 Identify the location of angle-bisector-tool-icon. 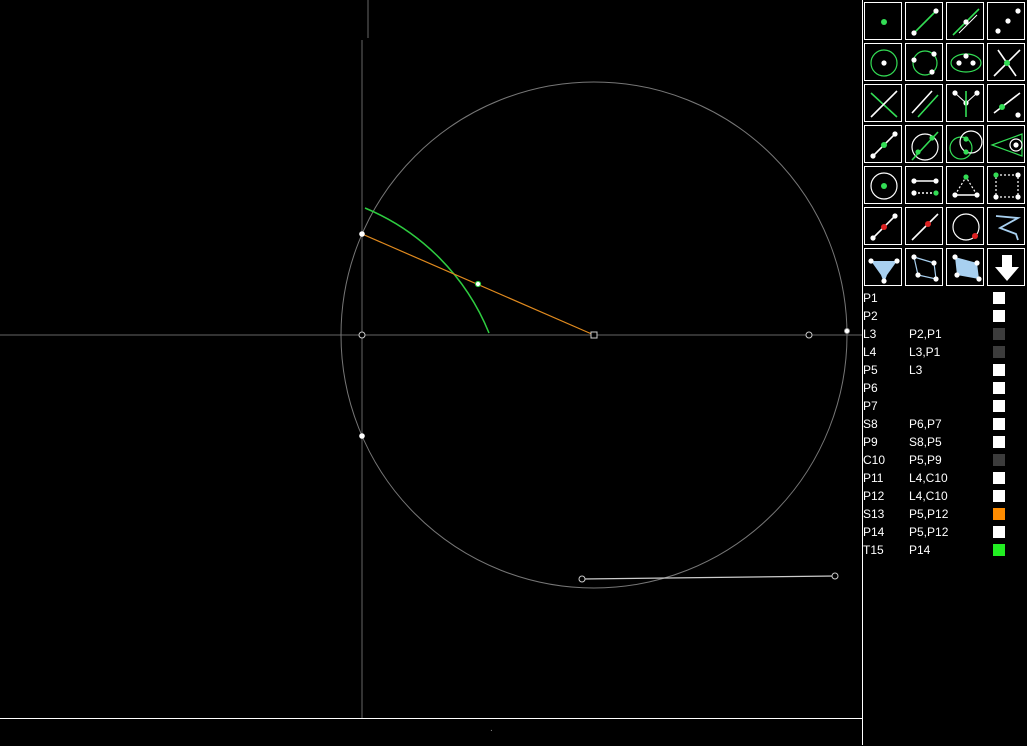
(966, 103).